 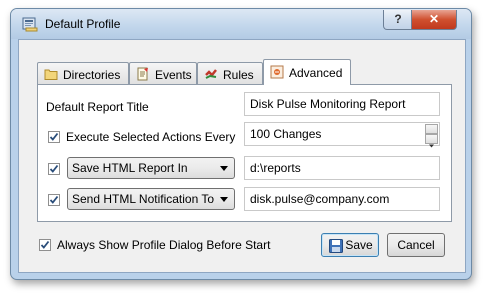 I want to click on cancel-button: Cancel, so click(x=416, y=245).